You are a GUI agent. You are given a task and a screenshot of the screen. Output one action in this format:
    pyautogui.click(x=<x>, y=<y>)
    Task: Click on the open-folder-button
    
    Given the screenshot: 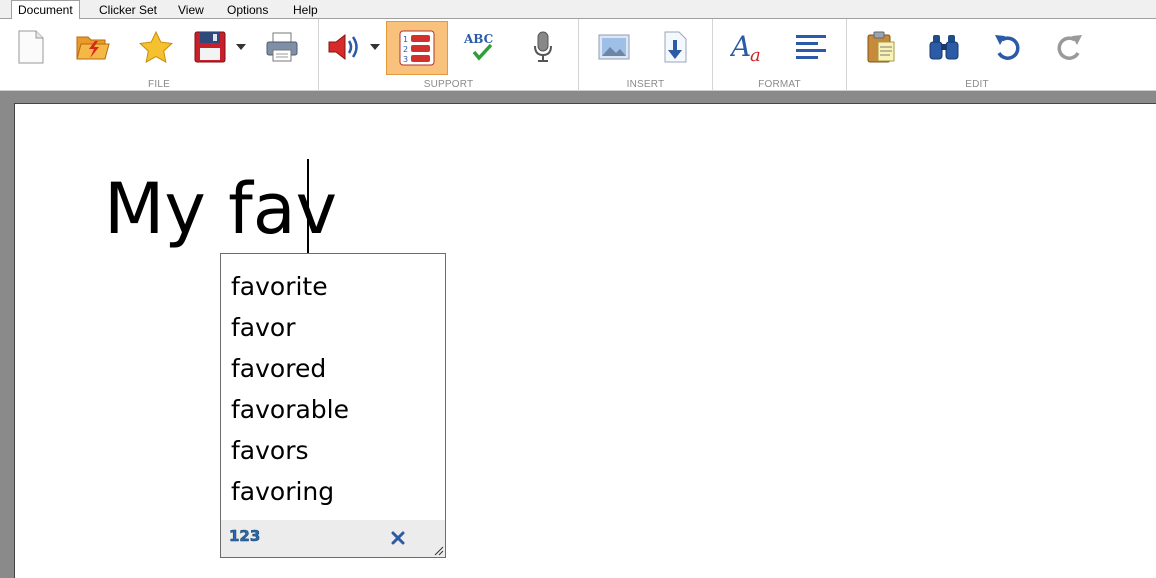 What is the action you would take?
    pyautogui.click(x=93, y=47)
    